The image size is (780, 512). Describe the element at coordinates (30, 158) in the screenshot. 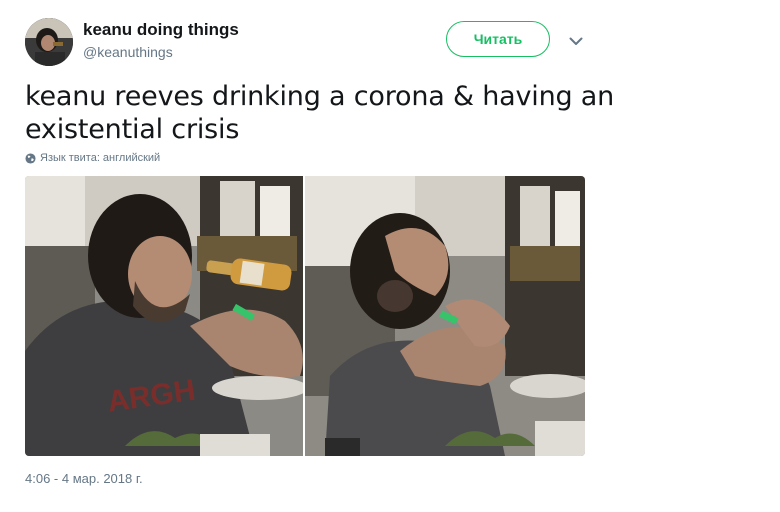

I see `globe-icon` at that location.